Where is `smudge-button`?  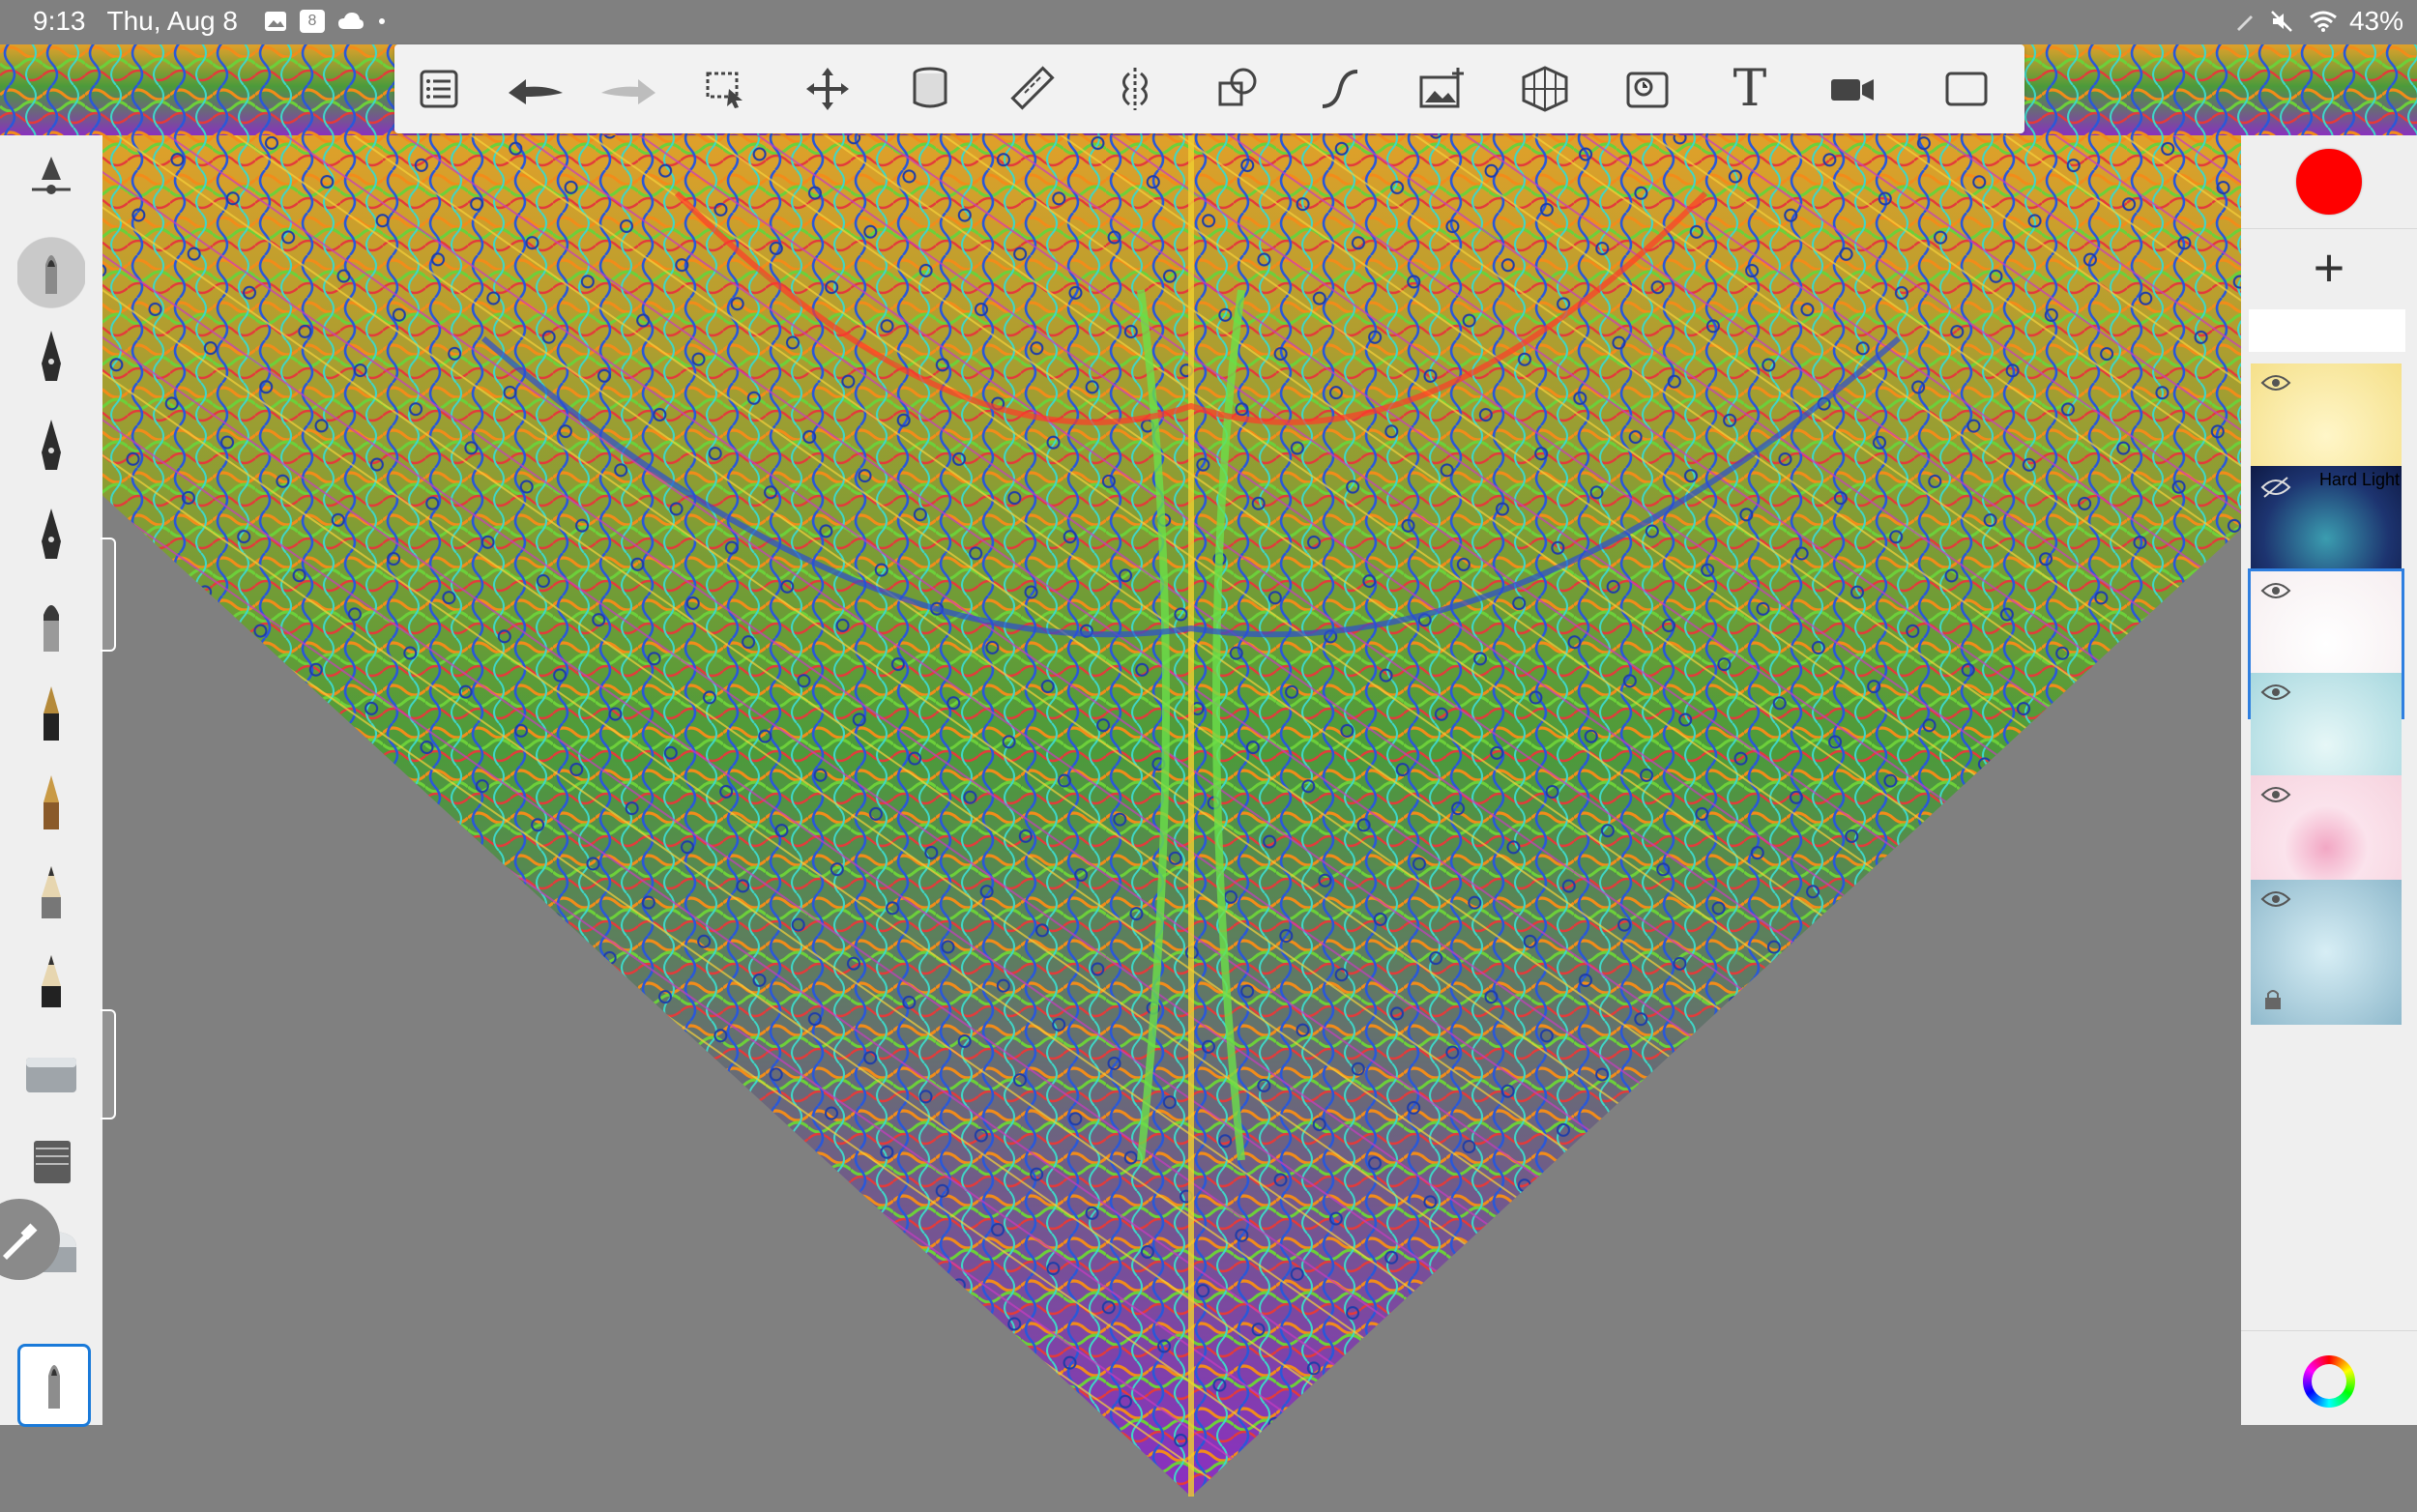
smudge-button is located at coordinates (51, 1162).